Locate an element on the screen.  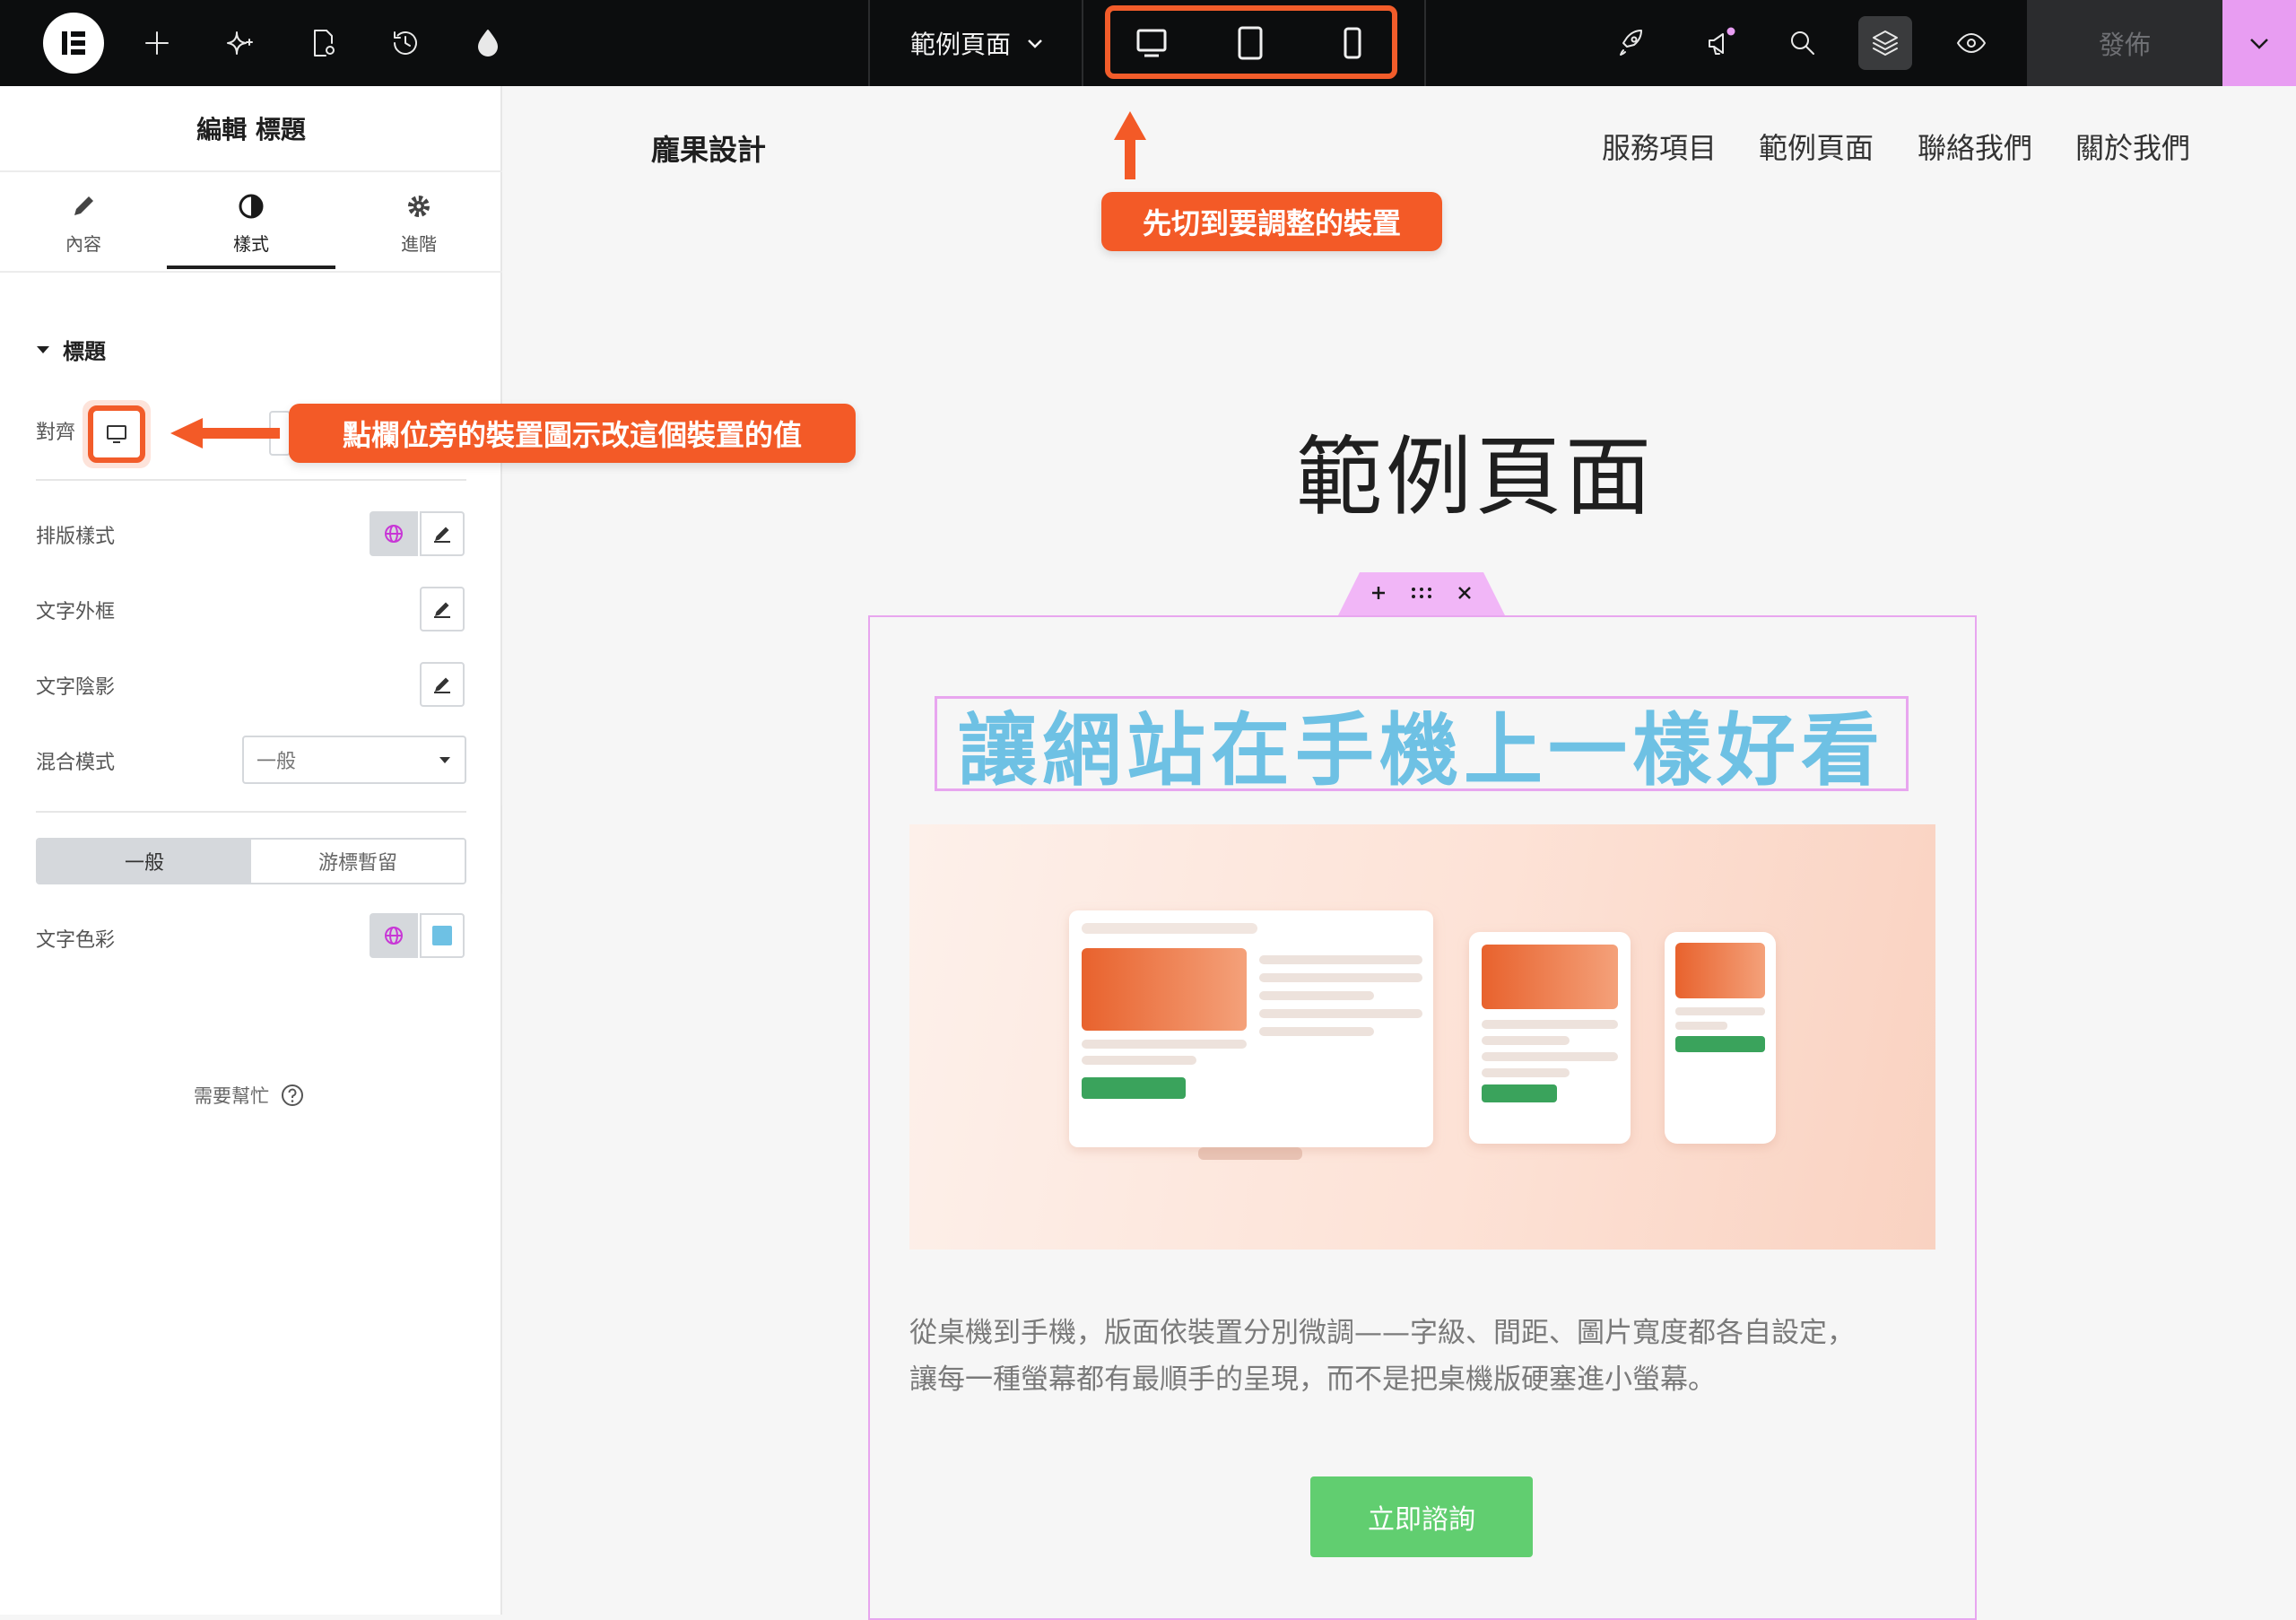
annotation-field-device-icon: 點欄位旁的裝置圖示改這個裝置的值 is located at coordinates (572, 434).